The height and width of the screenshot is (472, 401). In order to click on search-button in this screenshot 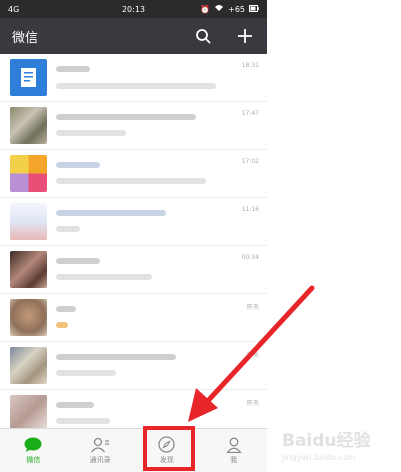, I will do `click(203, 36)`.